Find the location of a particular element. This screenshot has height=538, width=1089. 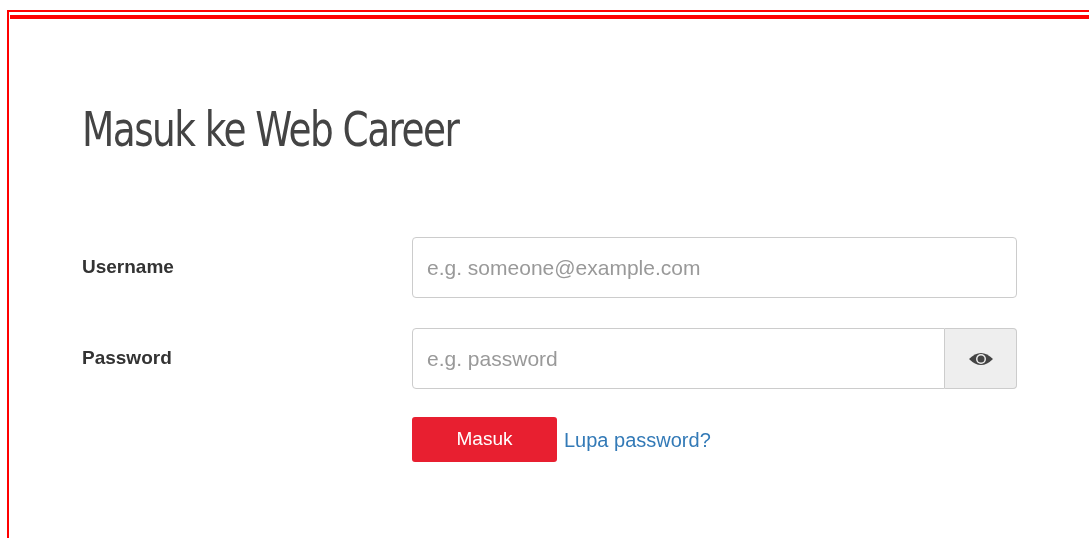

submit-button: Masuk is located at coordinates (484, 439).